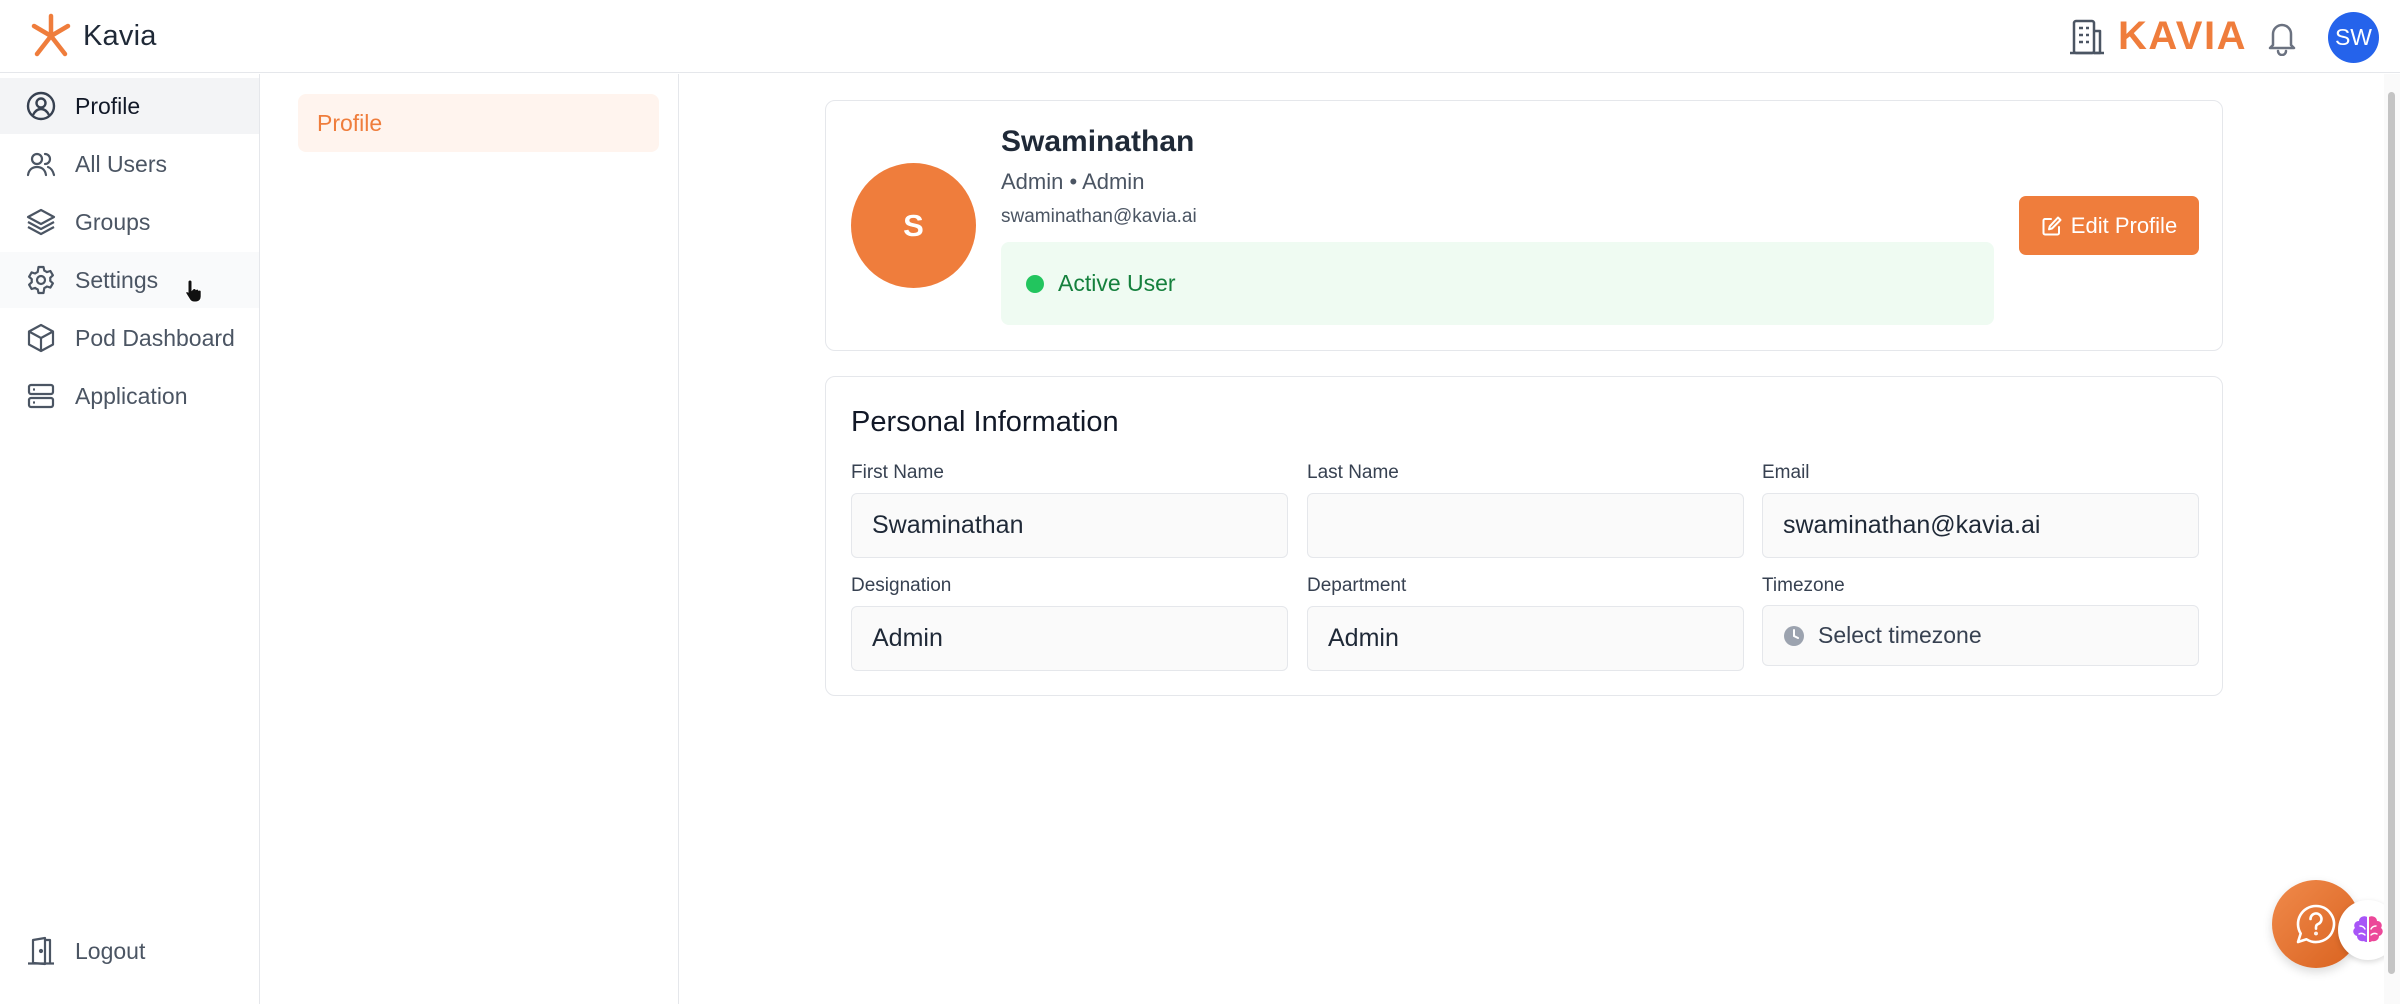 The height and width of the screenshot is (1004, 2400). I want to click on timezone-label: Timezone, so click(1803, 585).